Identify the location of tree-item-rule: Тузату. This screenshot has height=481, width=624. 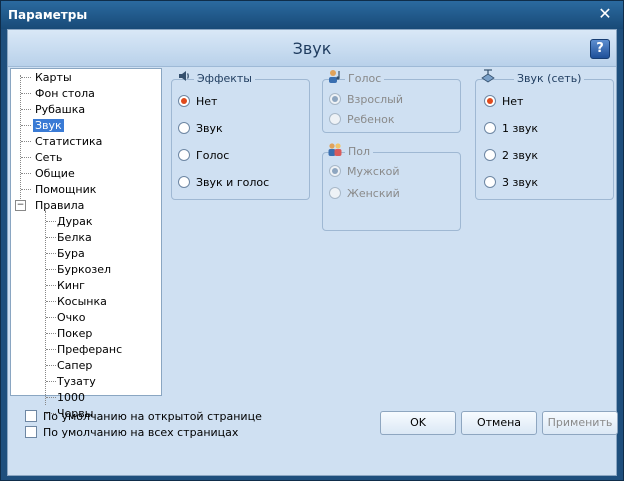
(76, 381).